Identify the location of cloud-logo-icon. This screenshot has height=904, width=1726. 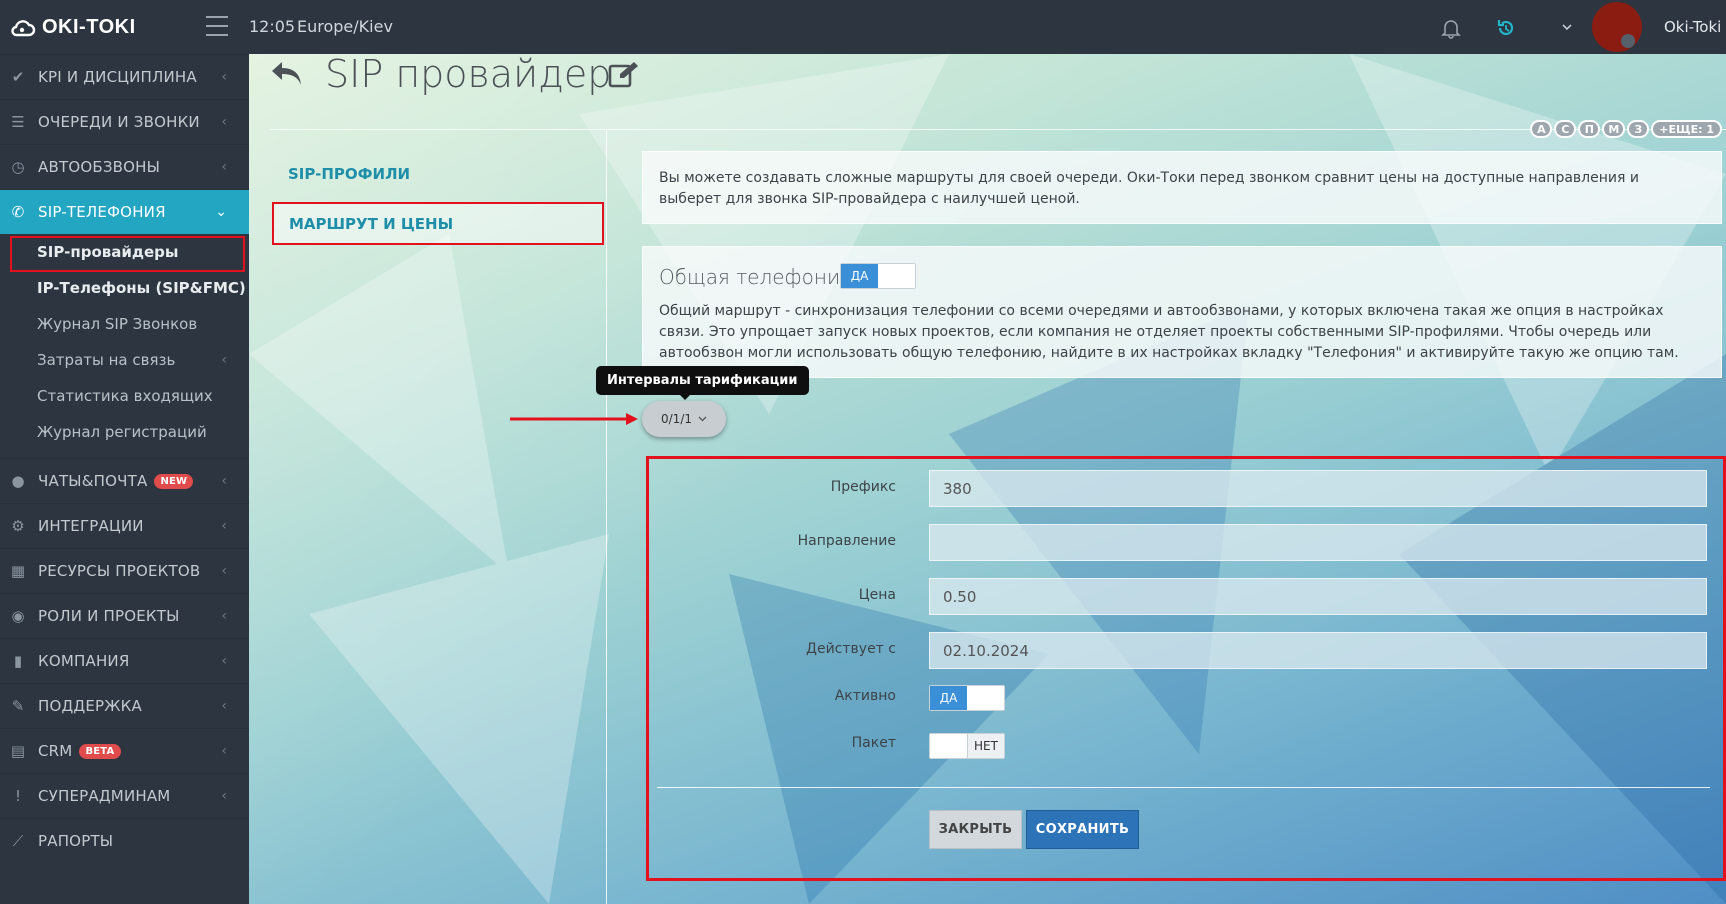
(23, 28).